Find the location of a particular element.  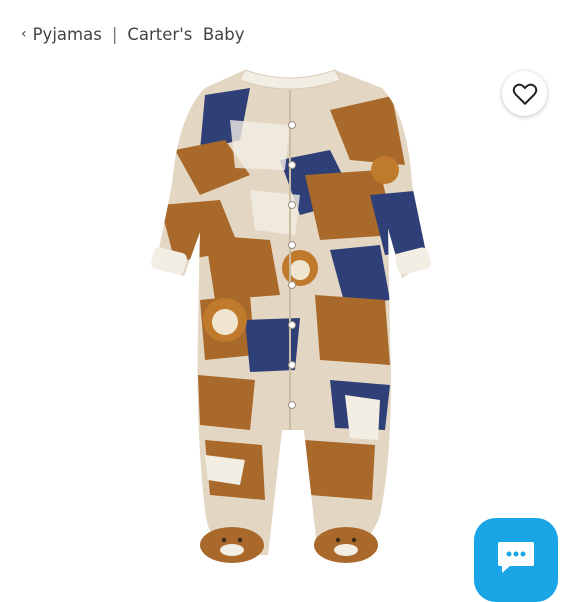

breadcrumb-item-brand: Carter's Baby is located at coordinates (185, 34).